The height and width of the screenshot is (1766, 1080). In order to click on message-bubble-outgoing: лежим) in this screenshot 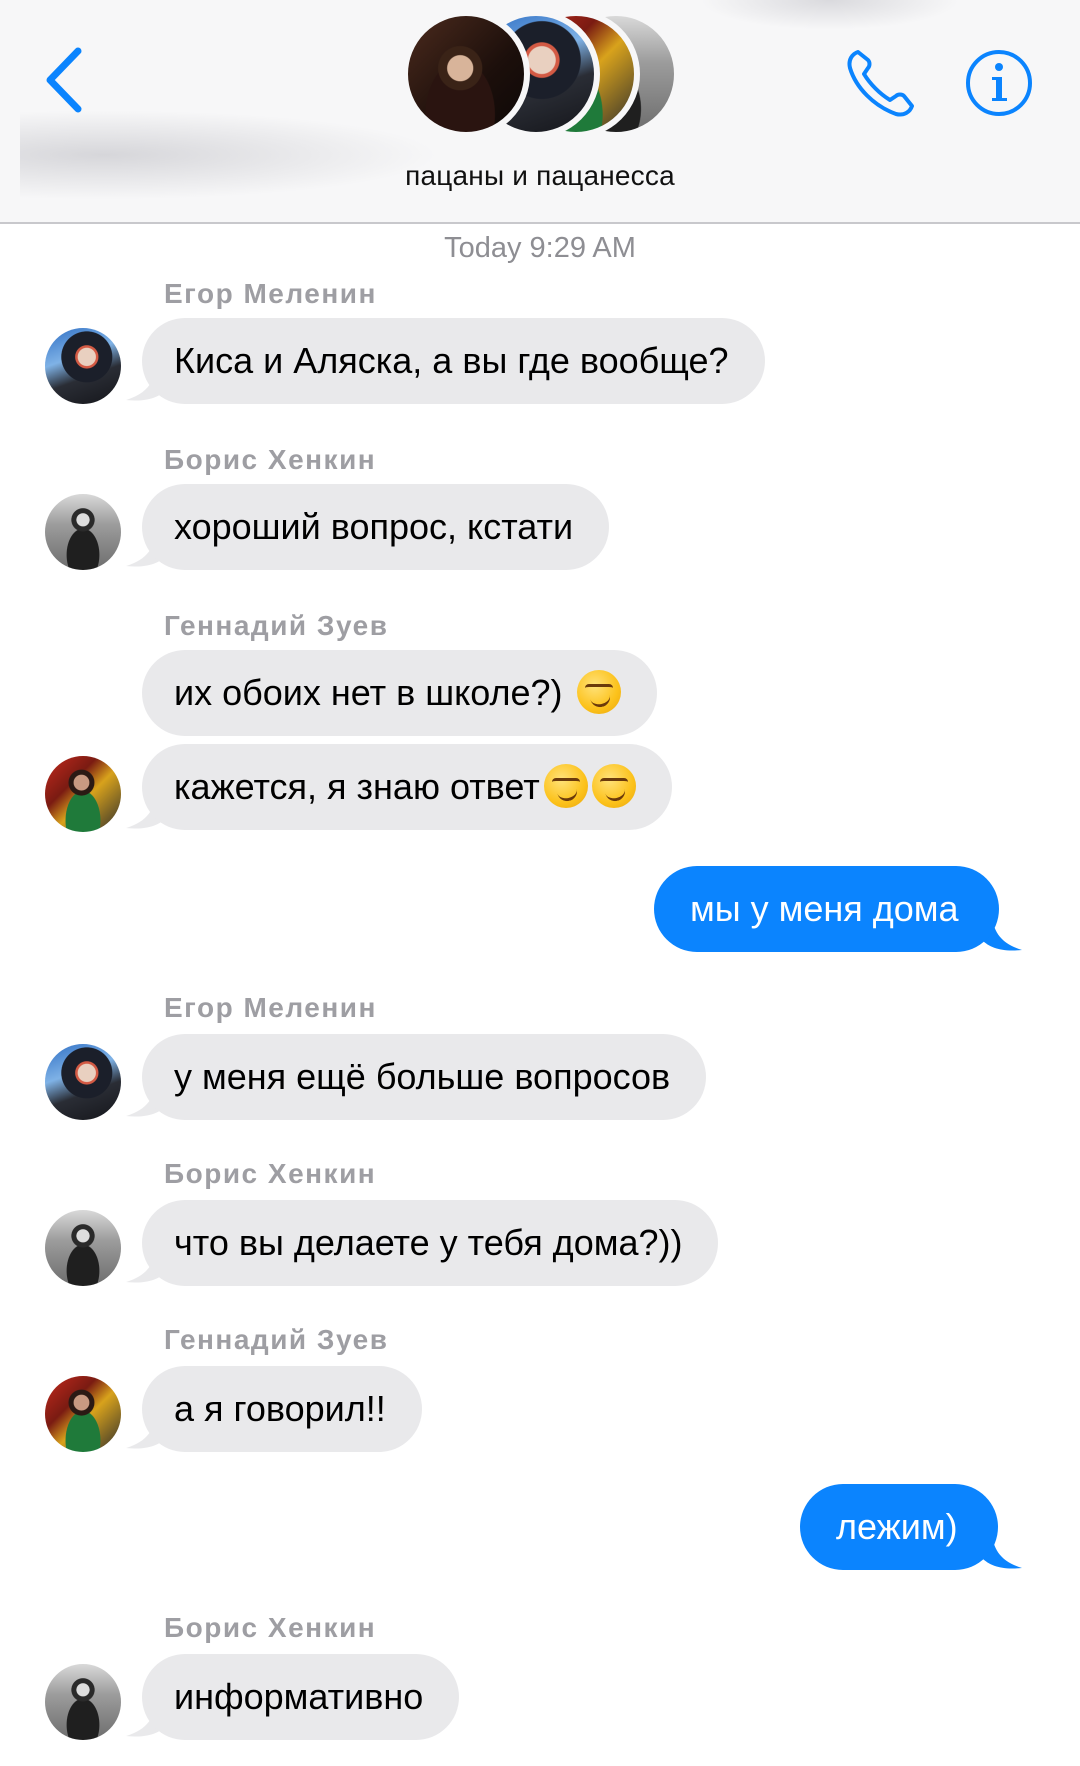, I will do `click(899, 1527)`.